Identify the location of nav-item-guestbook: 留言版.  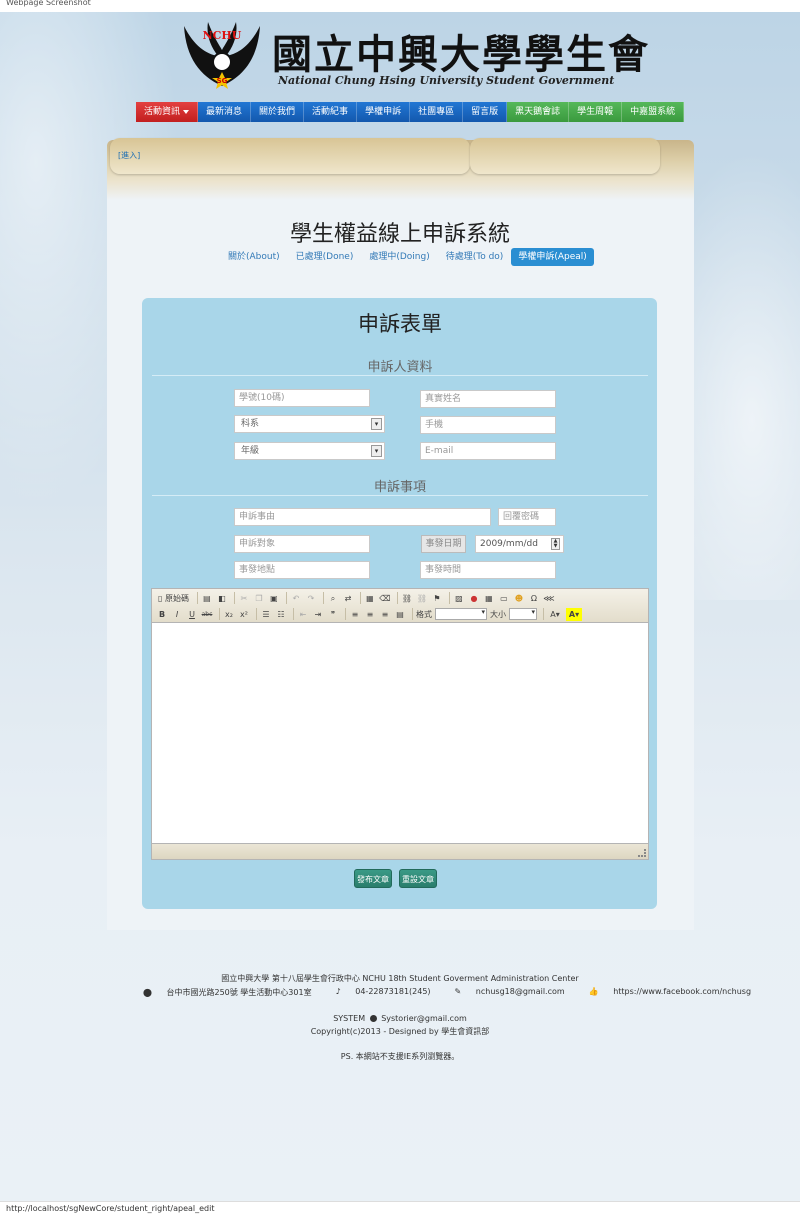
(485, 112).